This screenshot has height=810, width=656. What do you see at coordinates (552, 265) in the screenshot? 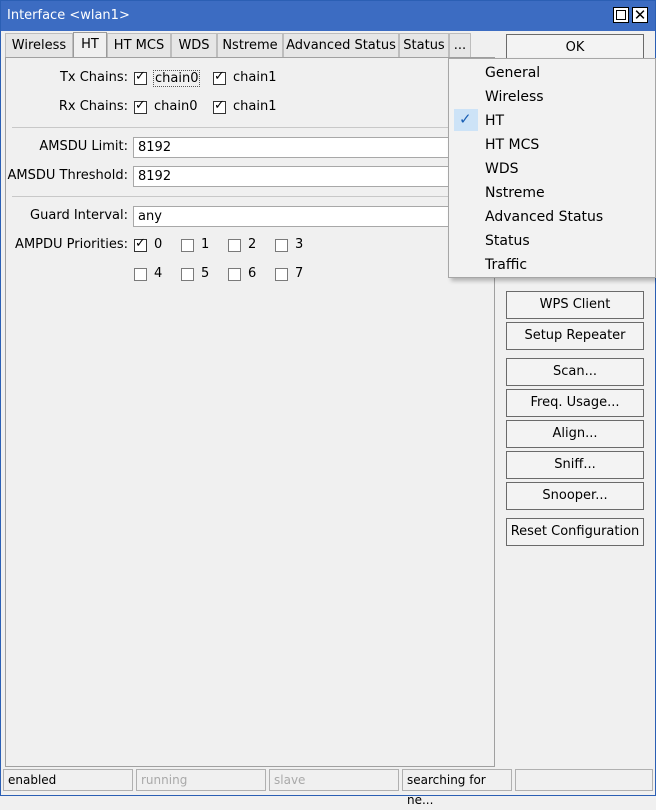
I see `menu-item-traffic: Traffic` at bounding box center [552, 265].